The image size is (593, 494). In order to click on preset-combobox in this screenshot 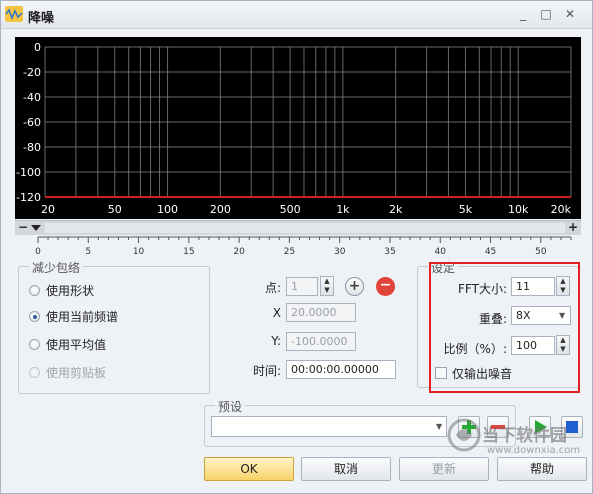, I will do `click(329, 426)`.